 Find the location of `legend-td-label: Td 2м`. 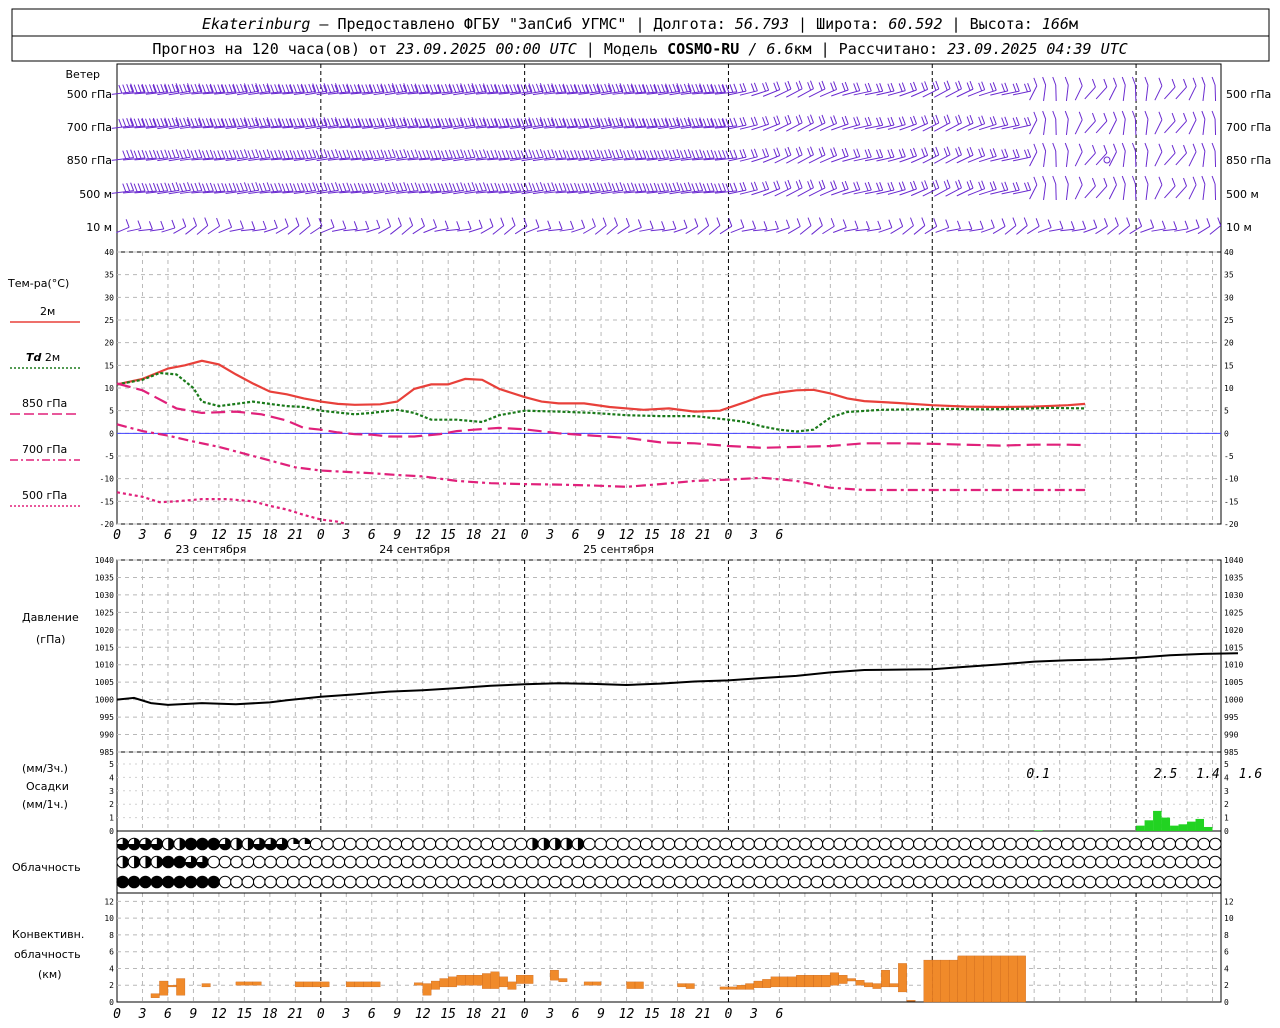

legend-td-label: Td 2м is located at coordinates (43, 357).